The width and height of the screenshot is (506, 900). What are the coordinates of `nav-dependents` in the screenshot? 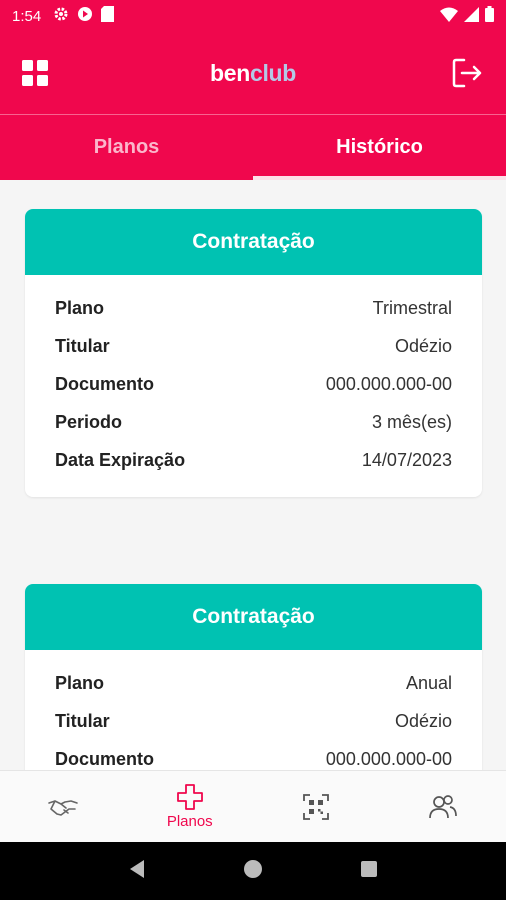 It's located at (443, 806).